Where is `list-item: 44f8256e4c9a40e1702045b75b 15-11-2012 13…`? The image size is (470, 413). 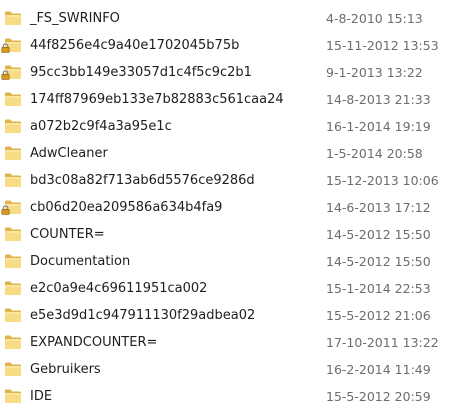 list-item: 44f8256e4c9a40e1702045b75b 15-11-2012 13… is located at coordinates (235, 45).